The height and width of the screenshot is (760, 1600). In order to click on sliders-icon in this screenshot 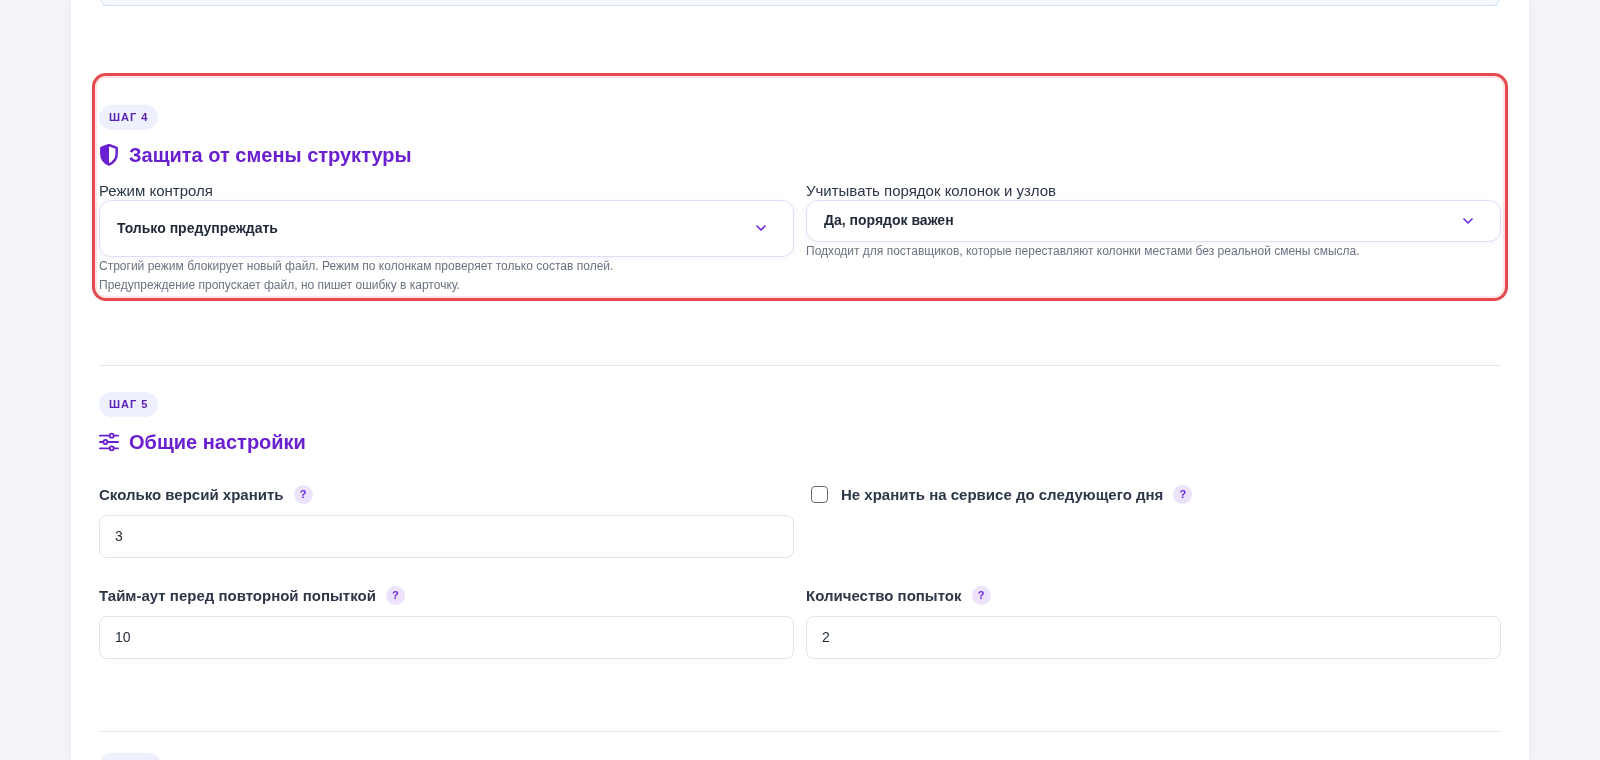, I will do `click(109, 441)`.